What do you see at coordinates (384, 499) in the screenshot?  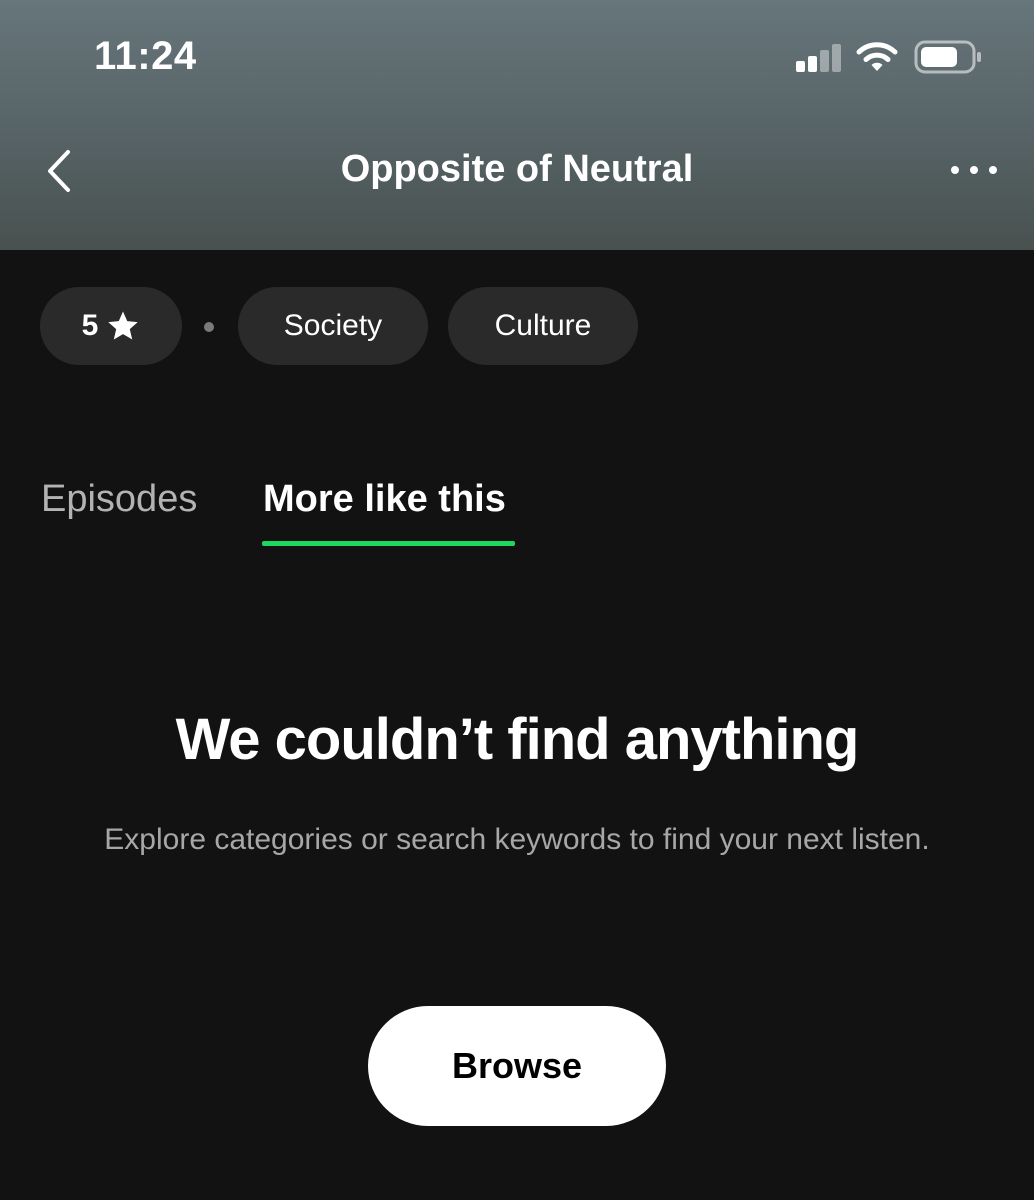 I see `tab-more-like-this: More like this` at bounding box center [384, 499].